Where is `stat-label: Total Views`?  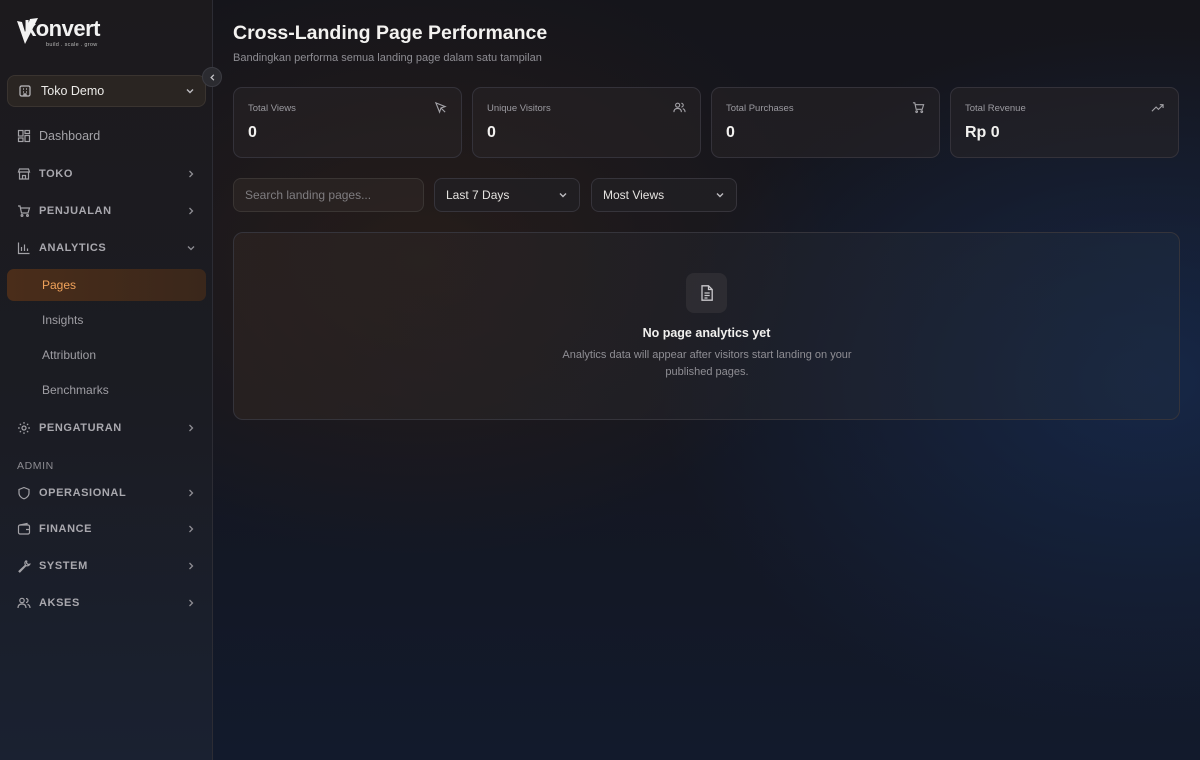 stat-label: Total Views is located at coordinates (272, 108).